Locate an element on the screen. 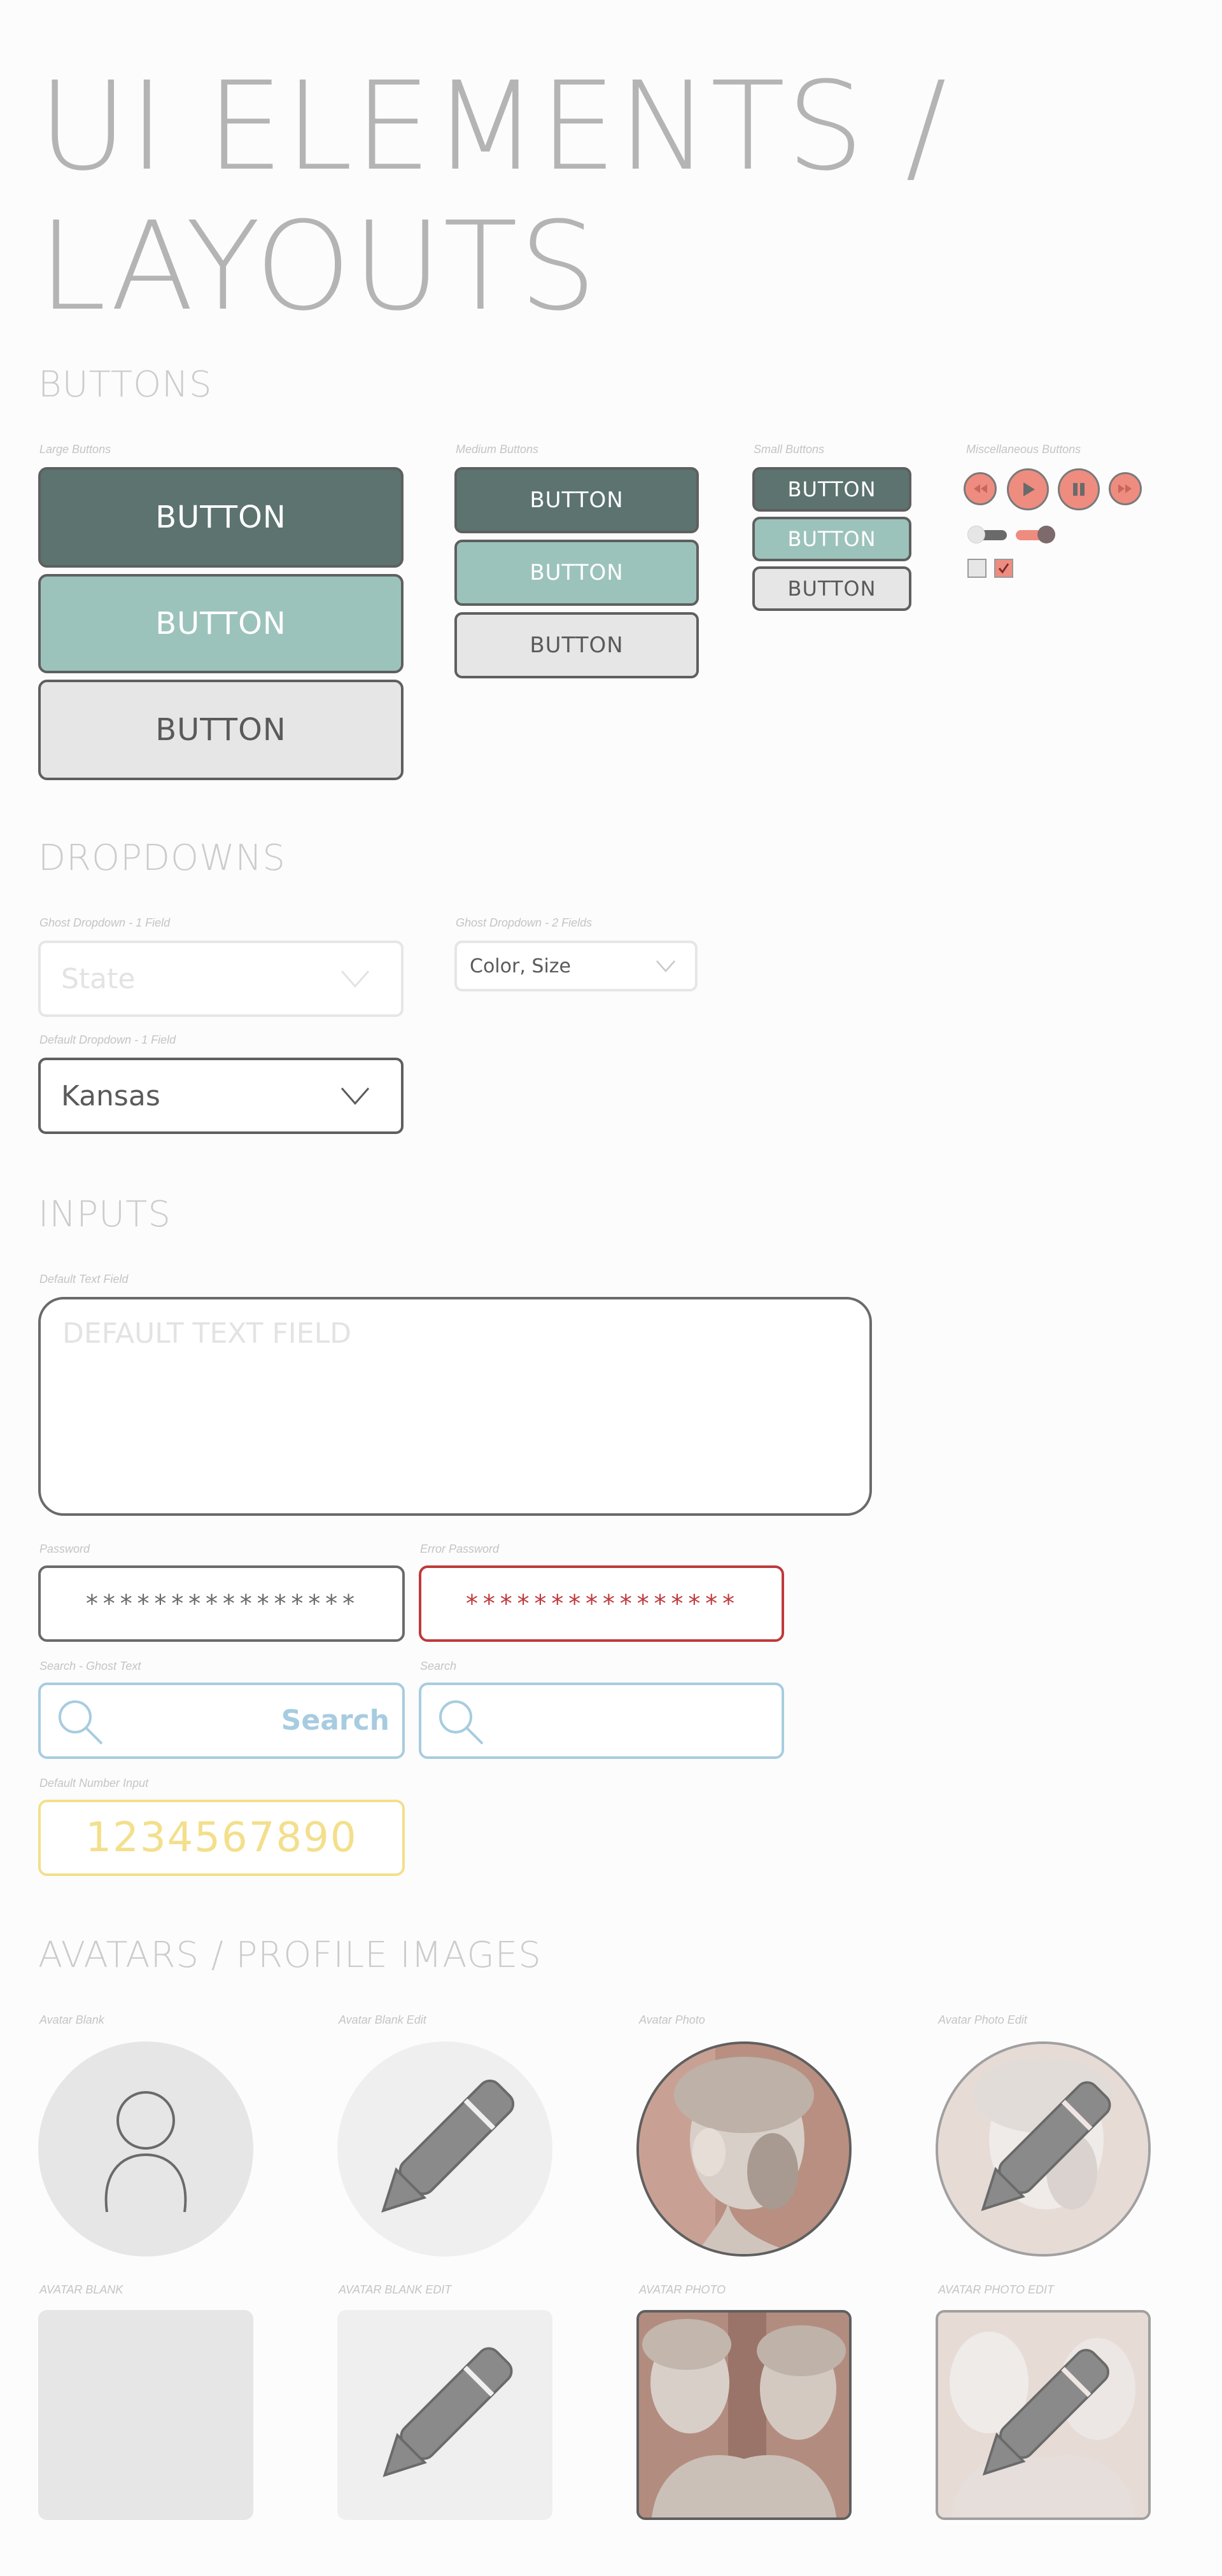 The height and width of the screenshot is (2576, 1222). checkmark-icon is located at coordinates (1003, 568).